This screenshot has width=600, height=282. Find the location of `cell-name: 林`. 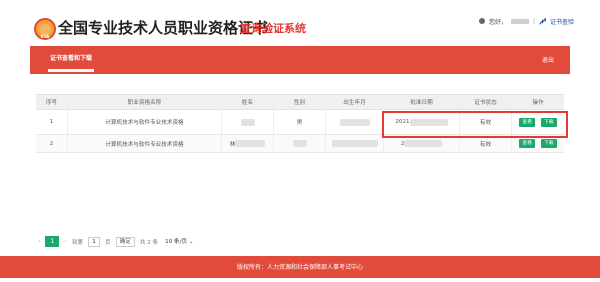

cell-name: 林 is located at coordinates (248, 143).